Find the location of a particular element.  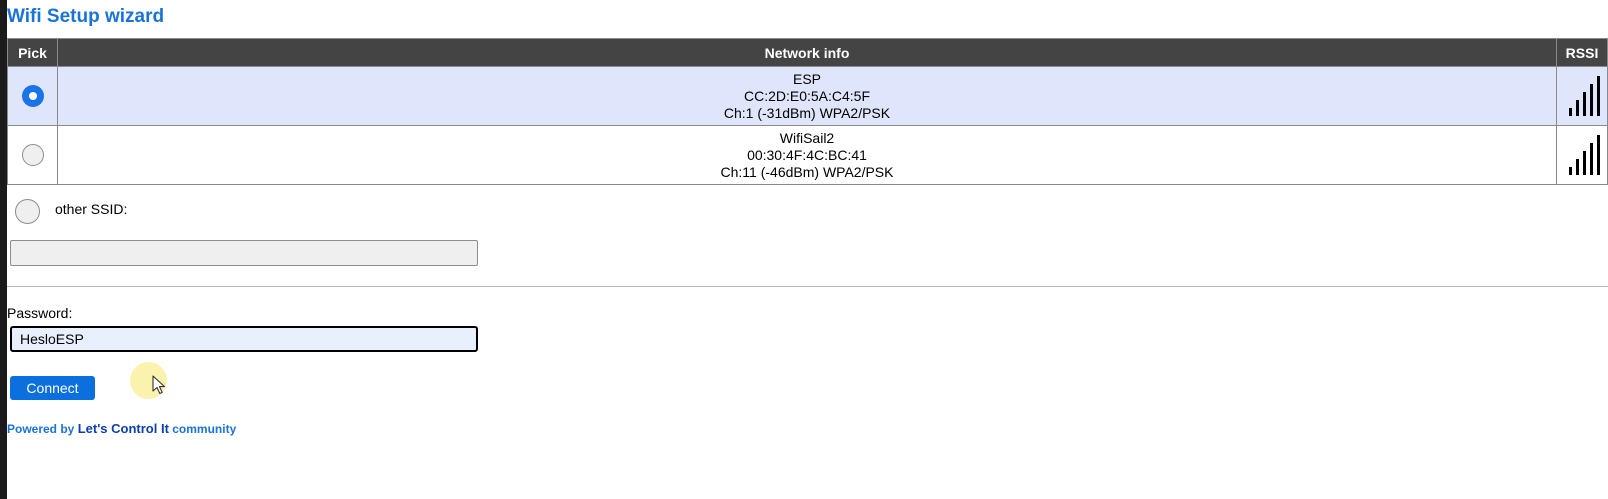

footer: Powered by Let's Control It community is located at coordinates (121, 428).